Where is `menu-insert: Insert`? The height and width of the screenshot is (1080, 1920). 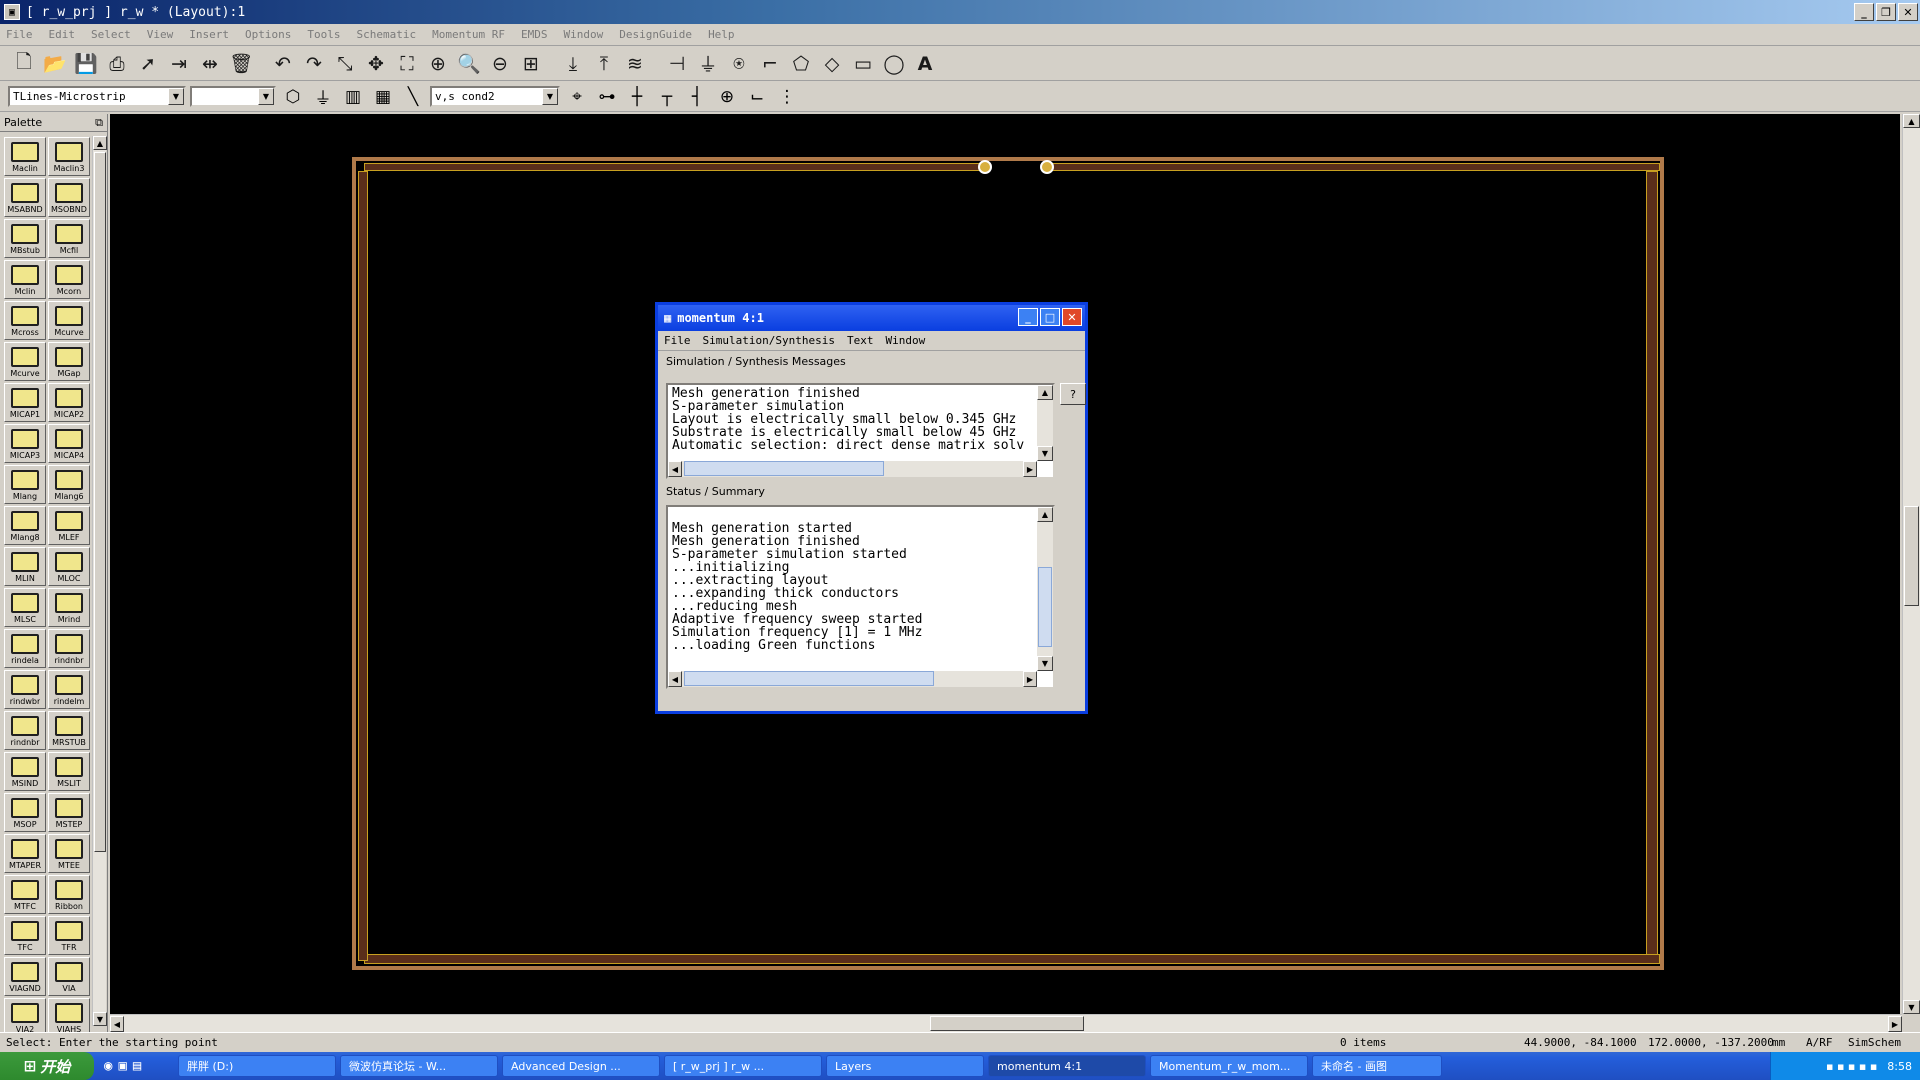
menu-insert: Insert is located at coordinates (209, 34).